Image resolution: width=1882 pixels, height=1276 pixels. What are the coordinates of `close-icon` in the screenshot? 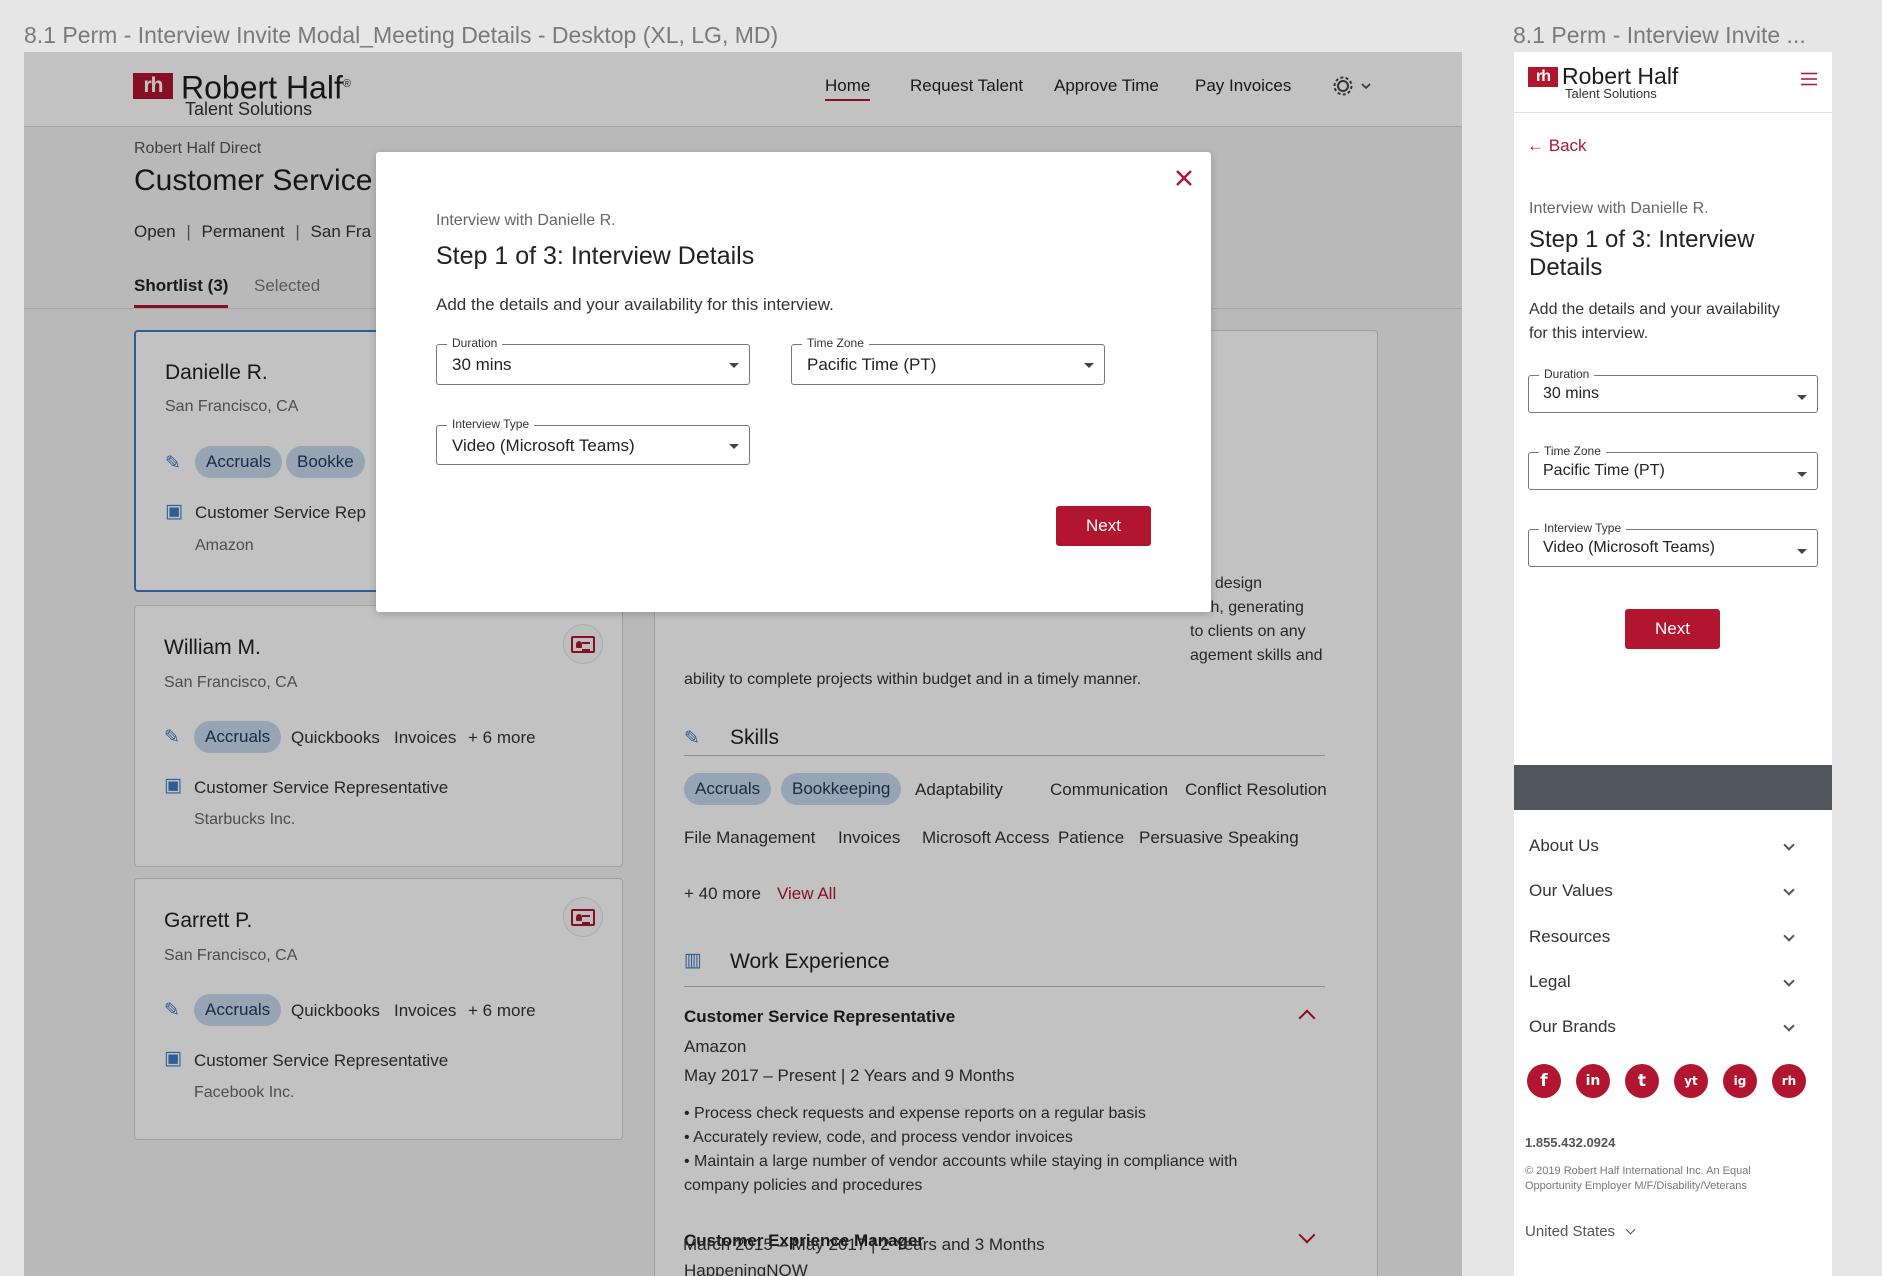 It's located at (1184, 178).